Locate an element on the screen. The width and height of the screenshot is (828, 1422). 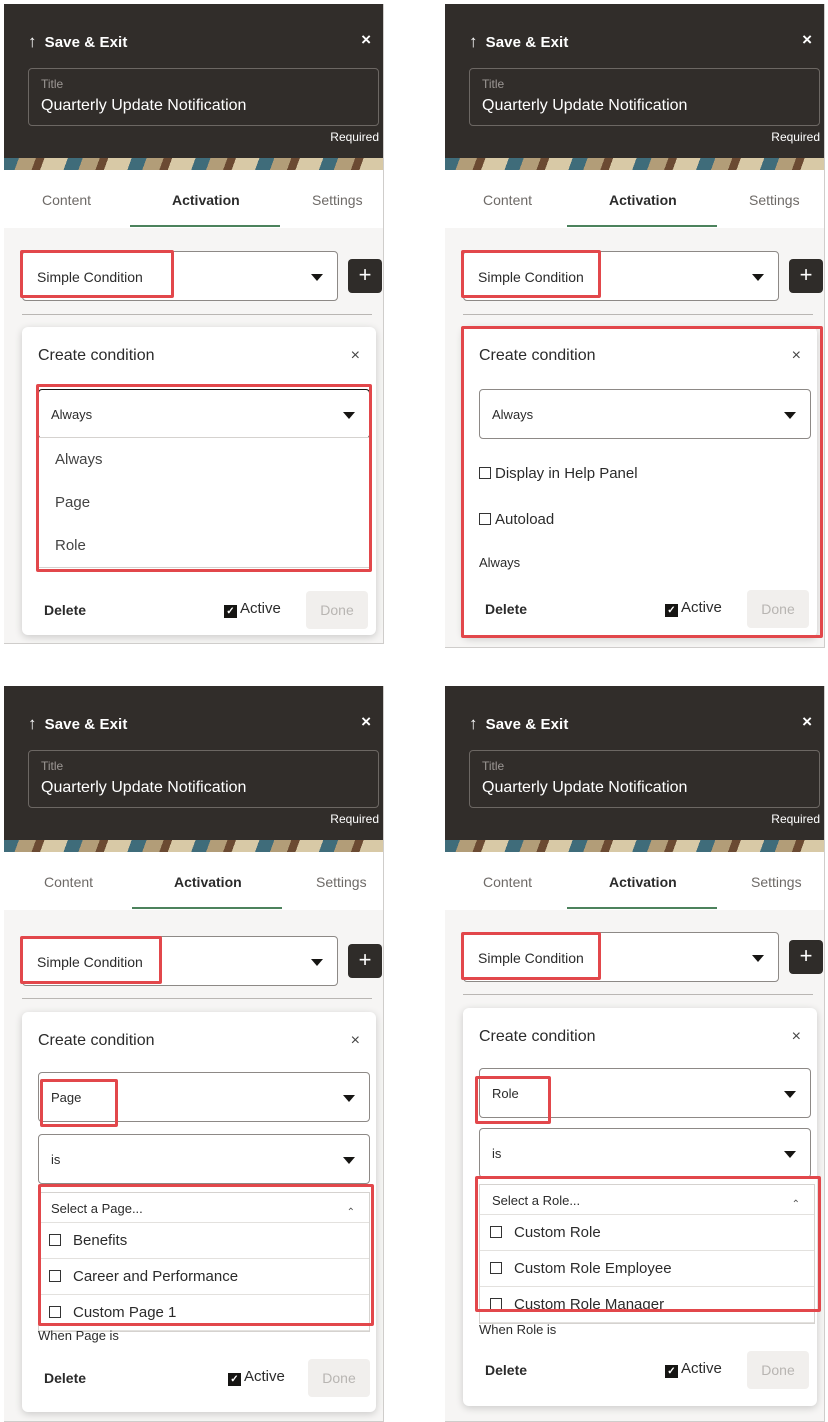
active-tab-indicator is located at coordinates (207, 908).